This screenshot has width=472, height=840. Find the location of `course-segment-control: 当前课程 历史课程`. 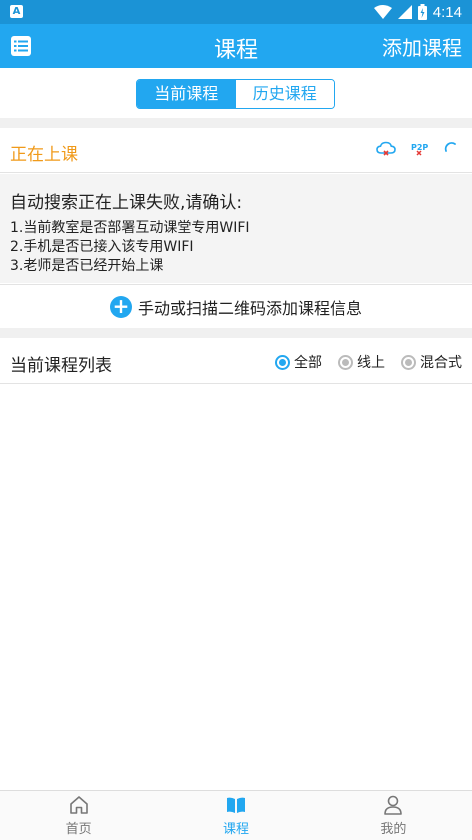

course-segment-control: 当前课程 历史课程 is located at coordinates (235, 94).